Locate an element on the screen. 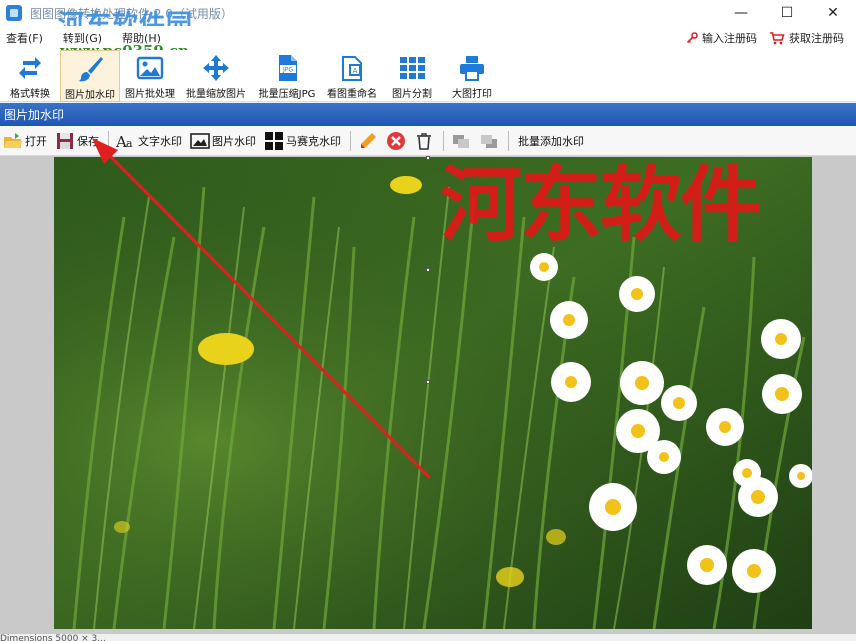 The image size is (856, 641). get-register-code-link: 获取注册码 is located at coordinates (806, 38).